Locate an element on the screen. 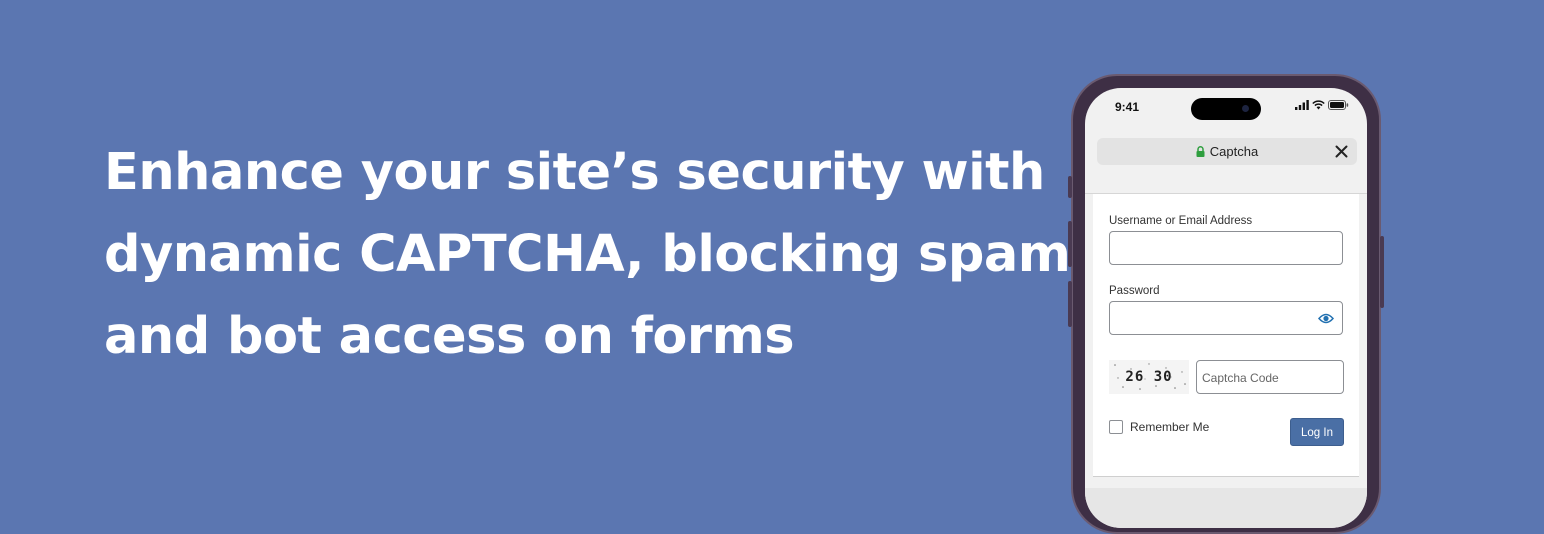 The width and height of the screenshot is (1544, 534). headline-line-2: dynamic CAPTCHA, blocking spam is located at coordinates (587, 254).